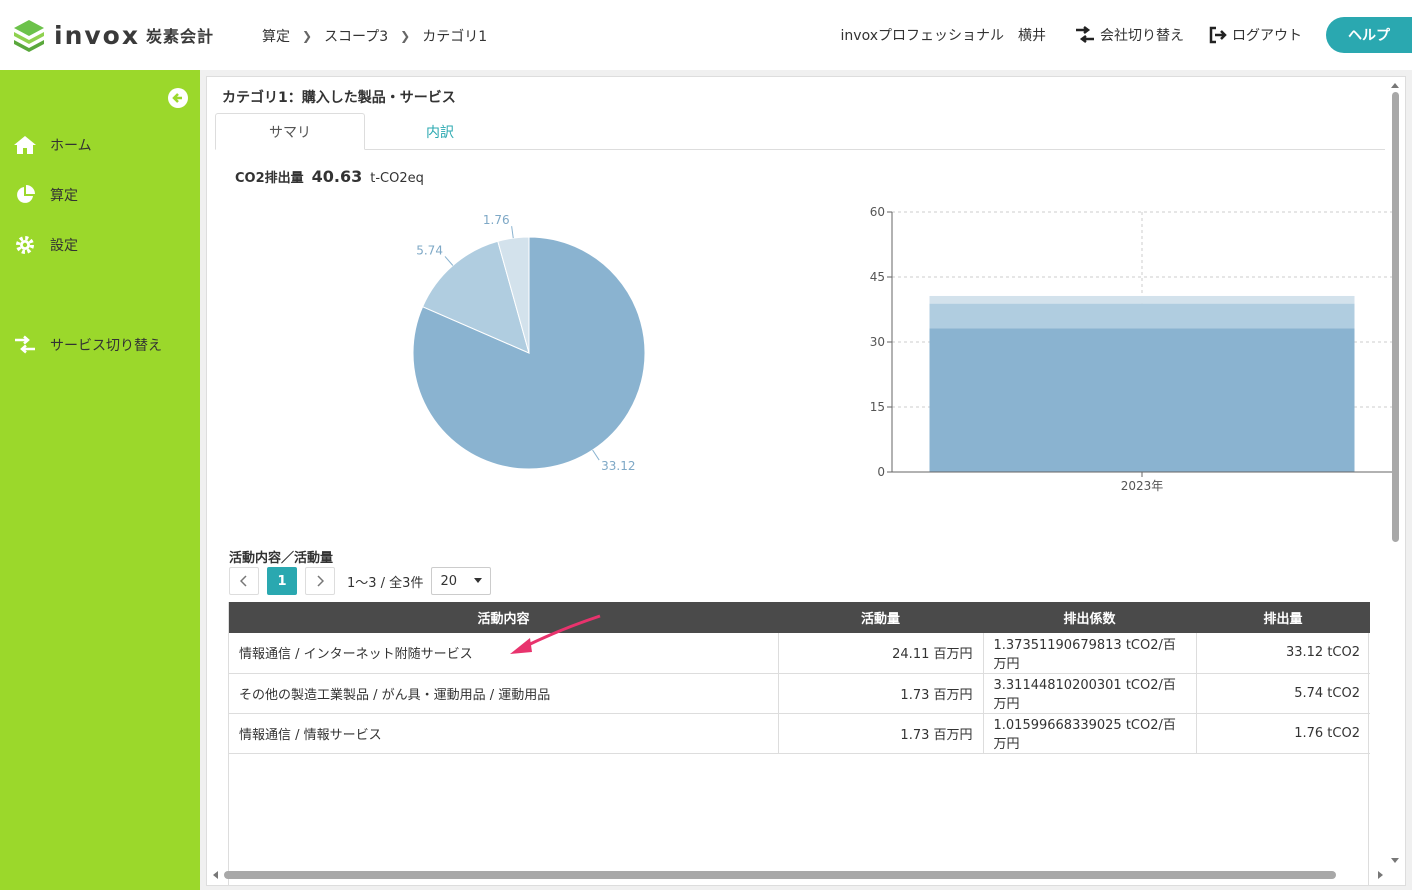  I want to click on page-size-value: 20, so click(449, 581).